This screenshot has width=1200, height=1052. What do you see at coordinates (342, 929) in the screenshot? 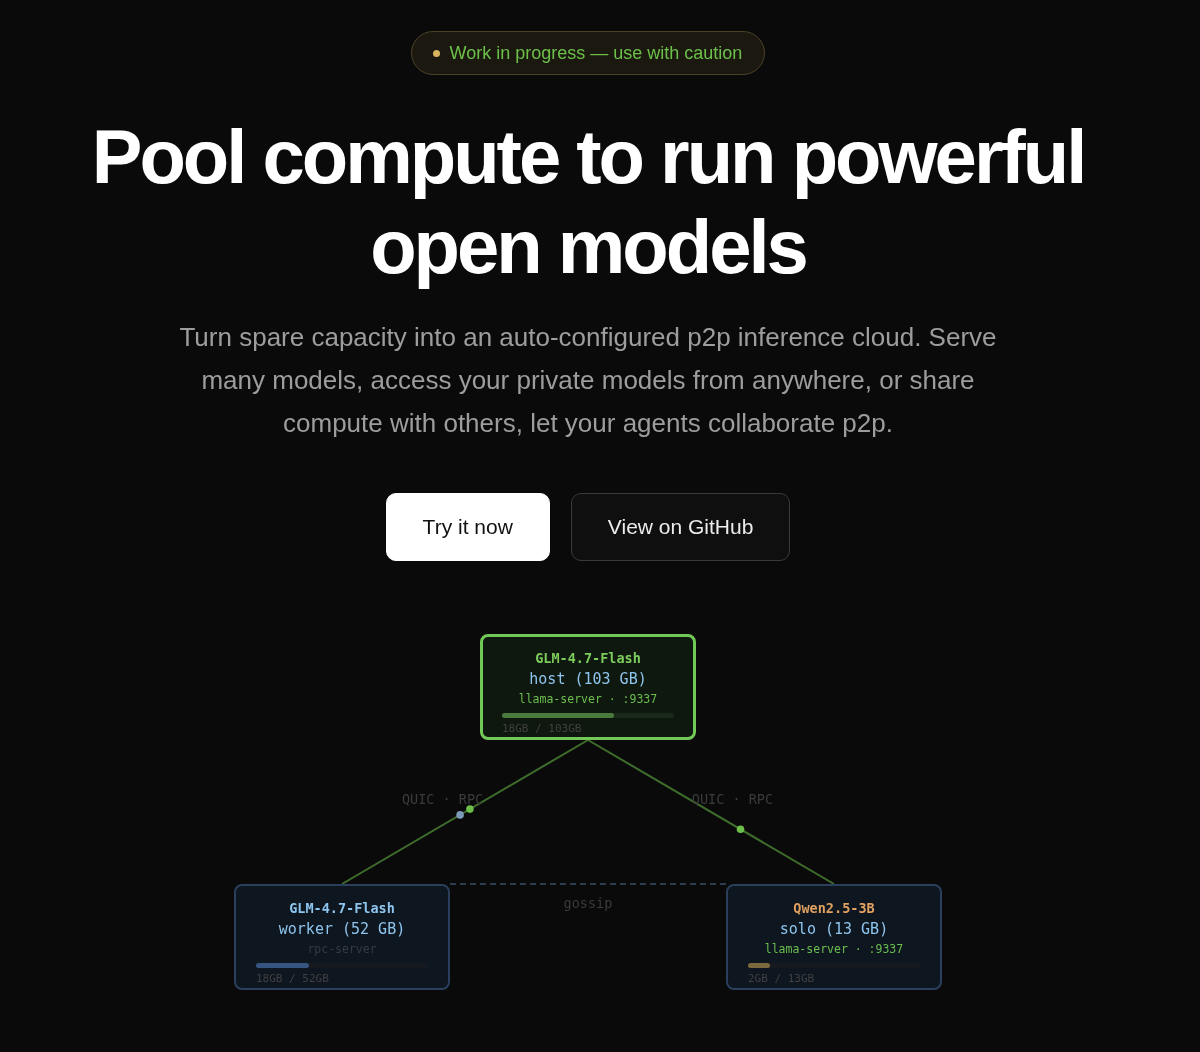
I see `node-role: worker (52 GB)` at bounding box center [342, 929].